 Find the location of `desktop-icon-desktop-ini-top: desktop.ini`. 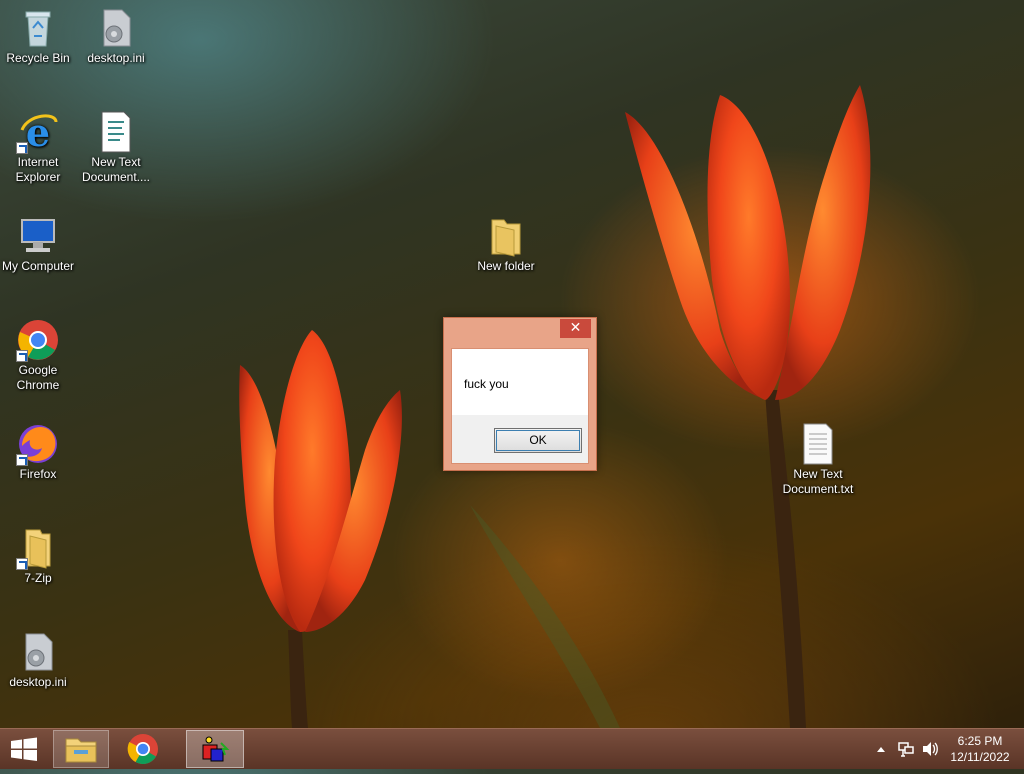

desktop-icon-desktop-ini-top: desktop.ini is located at coordinates (116, 36).